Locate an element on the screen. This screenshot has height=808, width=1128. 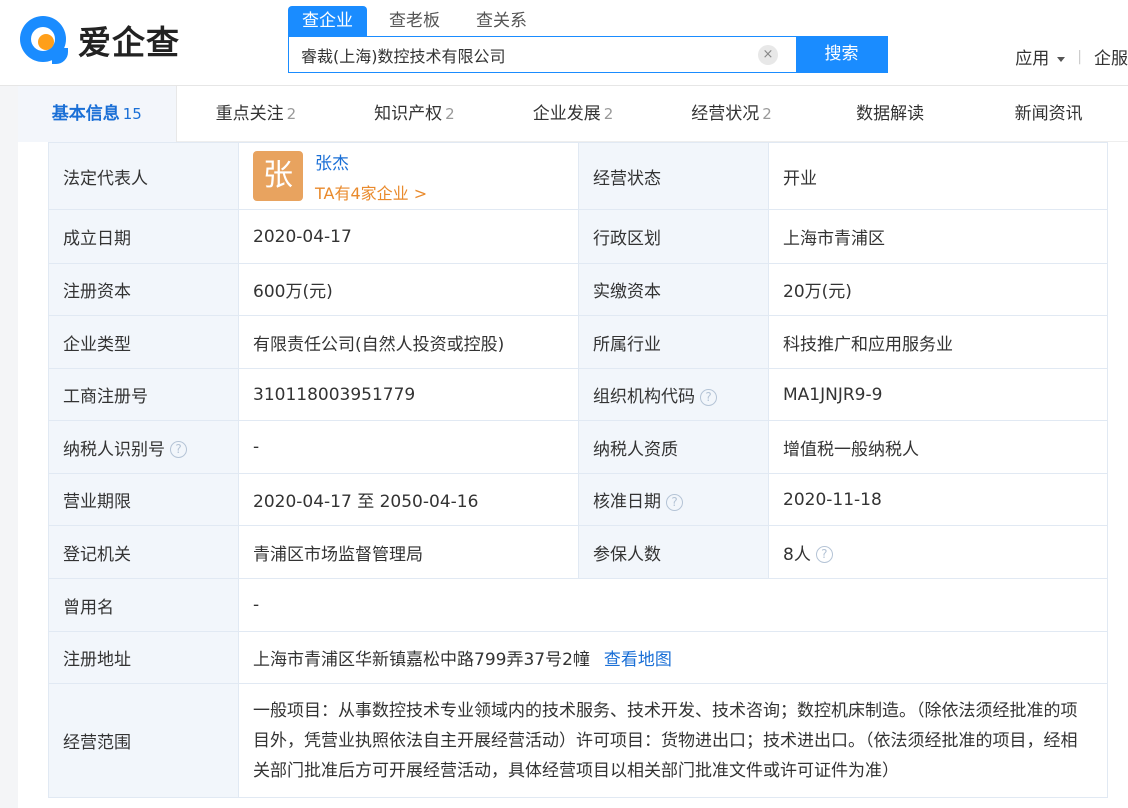
tab-ip: 知识产权 2 is located at coordinates (414, 114).